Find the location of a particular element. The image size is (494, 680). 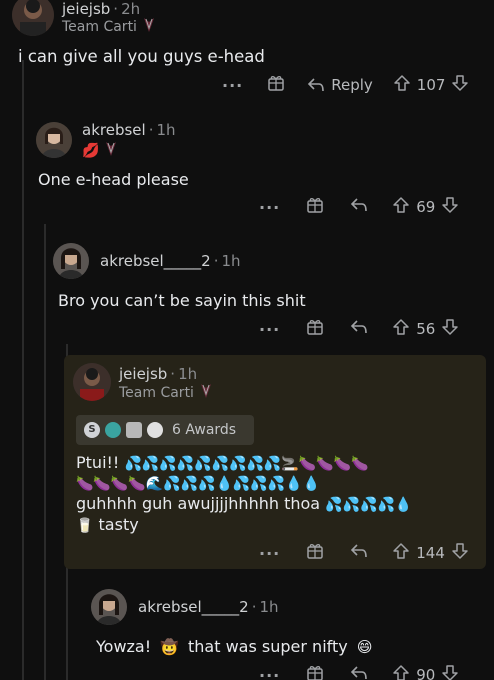

vote-count: 56 is located at coordinates (426, 329).